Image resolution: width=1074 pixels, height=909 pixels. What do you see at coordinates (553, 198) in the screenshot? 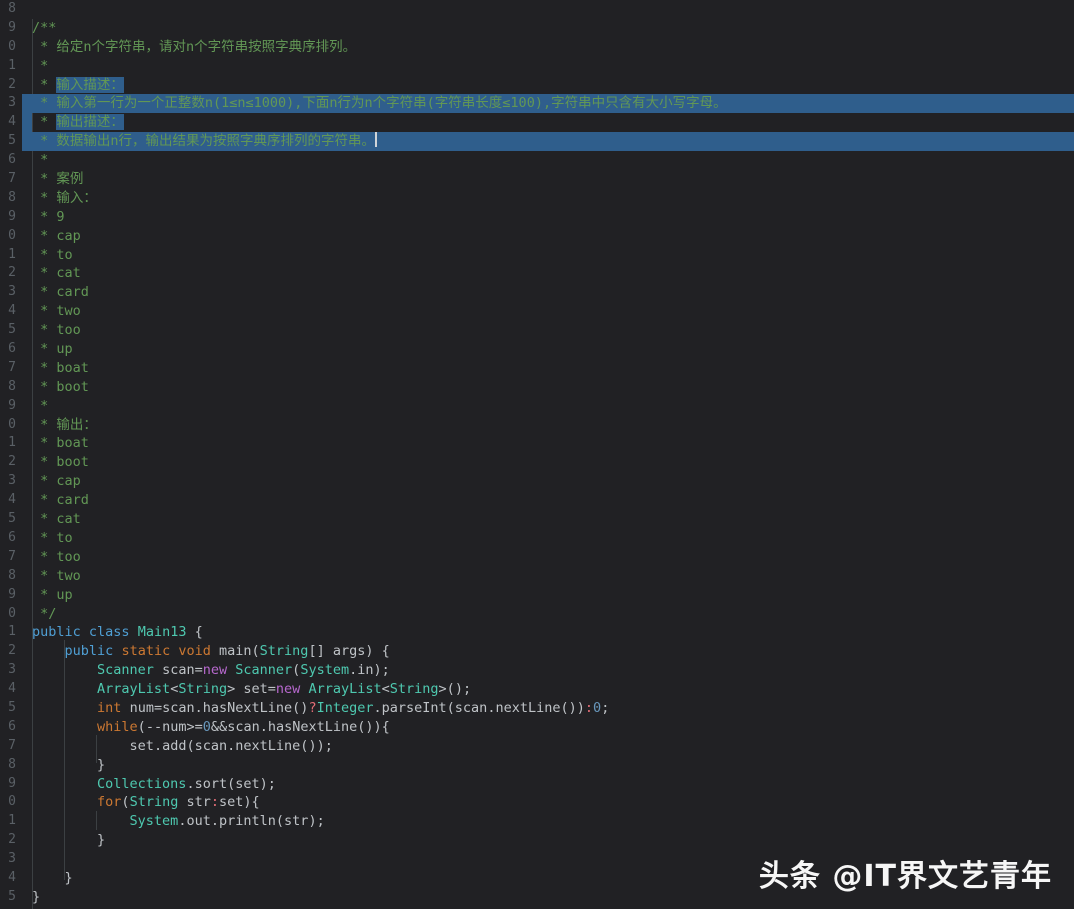
I see `code-line: * 输入：` at bounding box center [553, 198].